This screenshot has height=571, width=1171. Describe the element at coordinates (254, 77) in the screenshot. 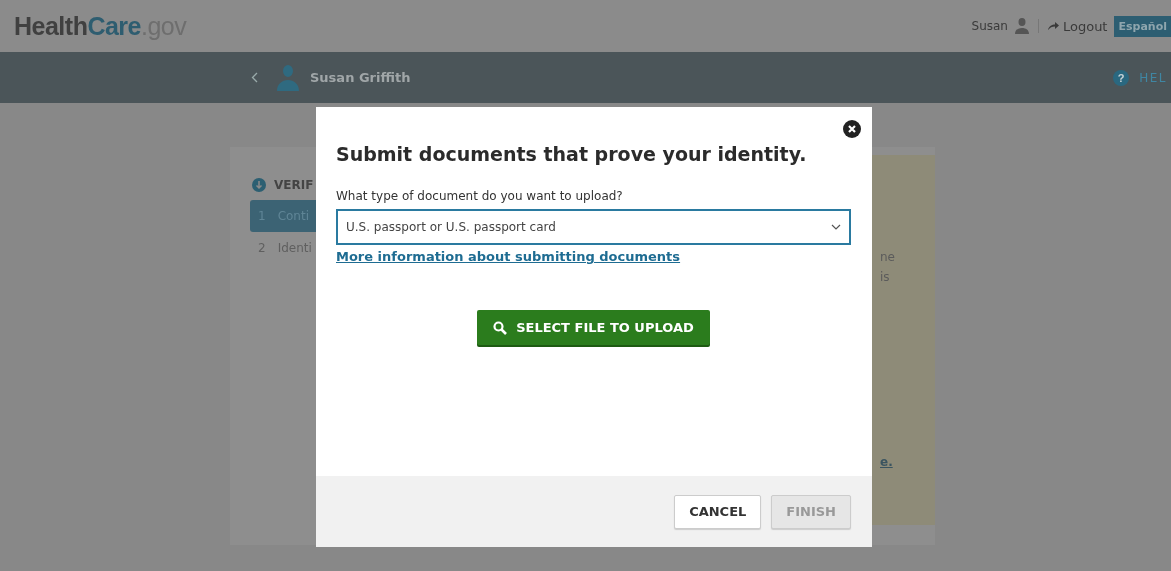

I see `back-chevron-icon` at that location.